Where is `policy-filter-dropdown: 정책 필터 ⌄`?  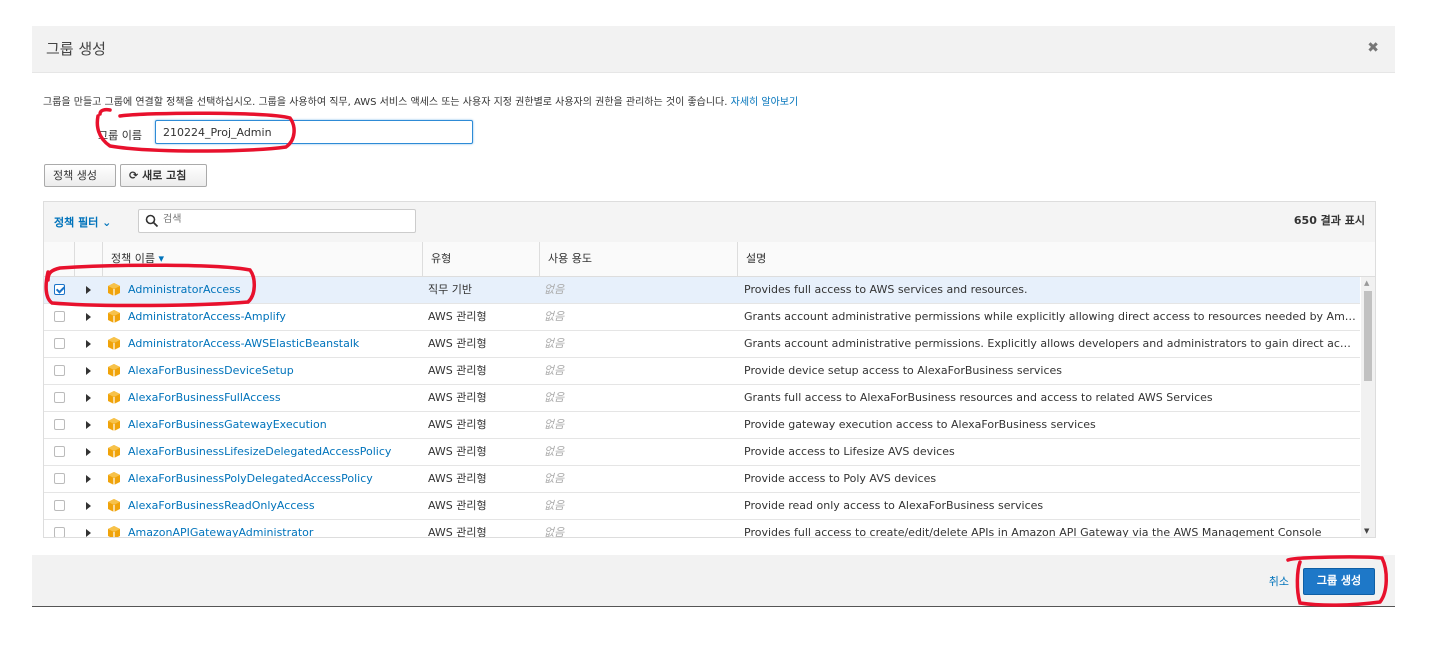 policy-filter-dropdown: 정책 필터 ⌄ is located at coordinates (82, 222).